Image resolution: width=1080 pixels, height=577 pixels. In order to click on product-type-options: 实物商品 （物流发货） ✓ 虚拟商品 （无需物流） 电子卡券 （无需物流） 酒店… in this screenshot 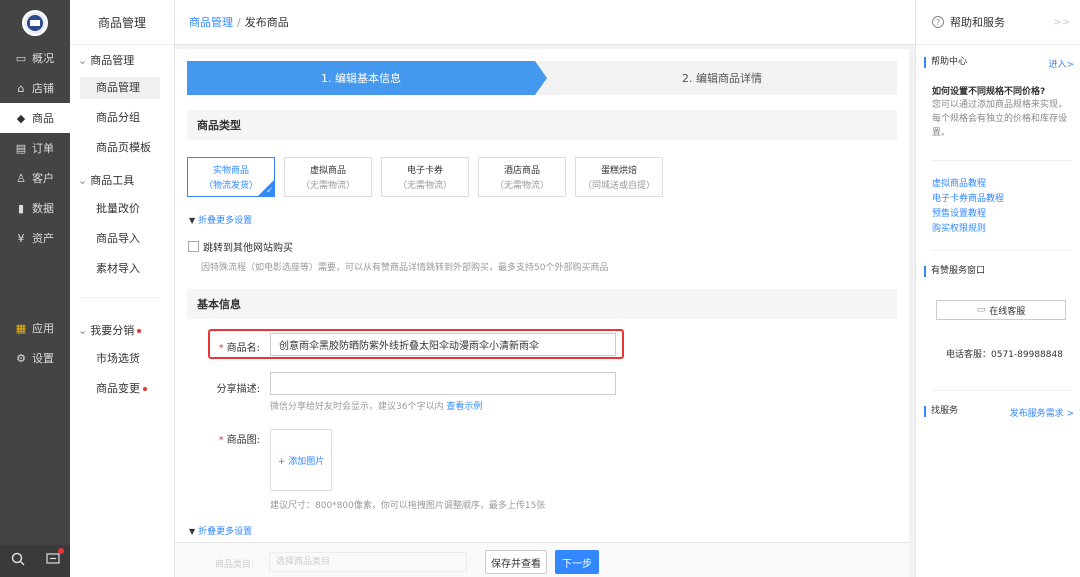, I will do `click(429, 177)`.